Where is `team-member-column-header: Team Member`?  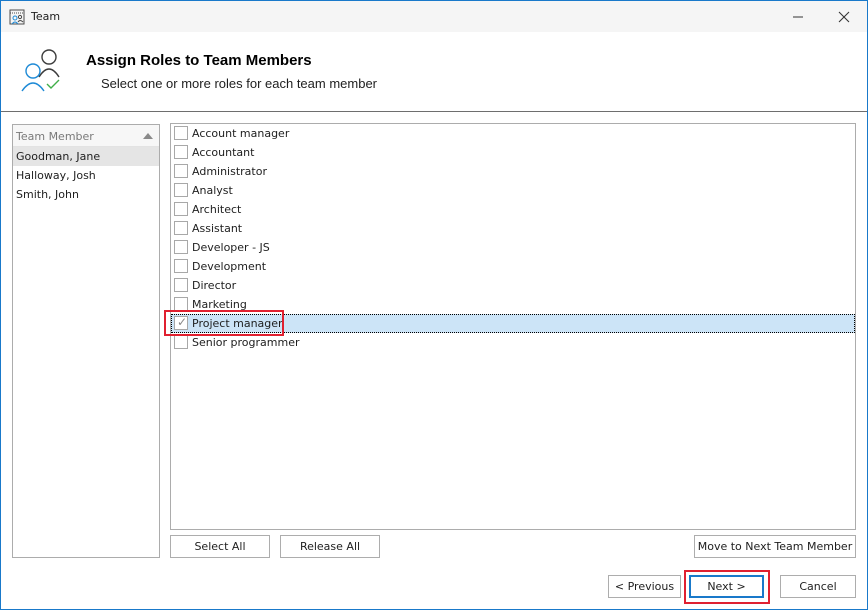
team-member-column-header: Team Member is located at coordinates (86, 136).